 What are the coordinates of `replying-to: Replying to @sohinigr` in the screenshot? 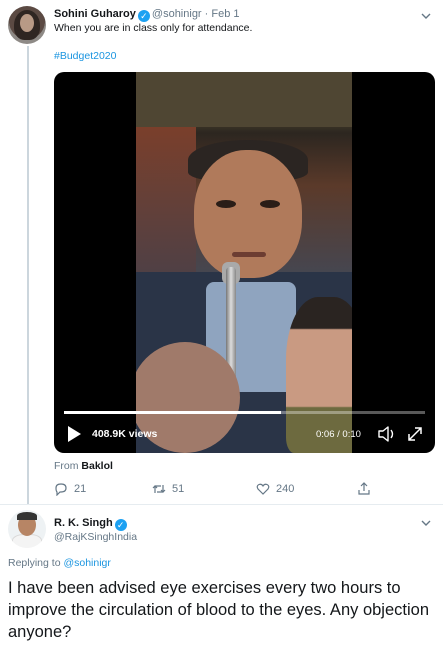 It's located at (59, 563).